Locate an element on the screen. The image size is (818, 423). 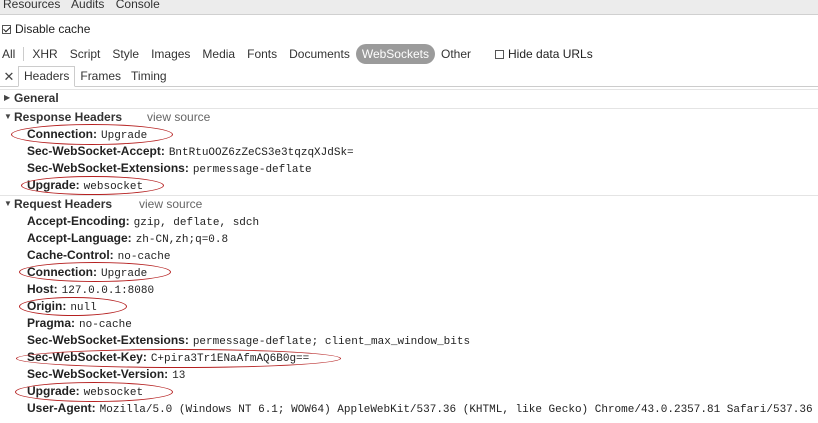
hide-data-urls-checkbox is located at coordinates (499, 54).